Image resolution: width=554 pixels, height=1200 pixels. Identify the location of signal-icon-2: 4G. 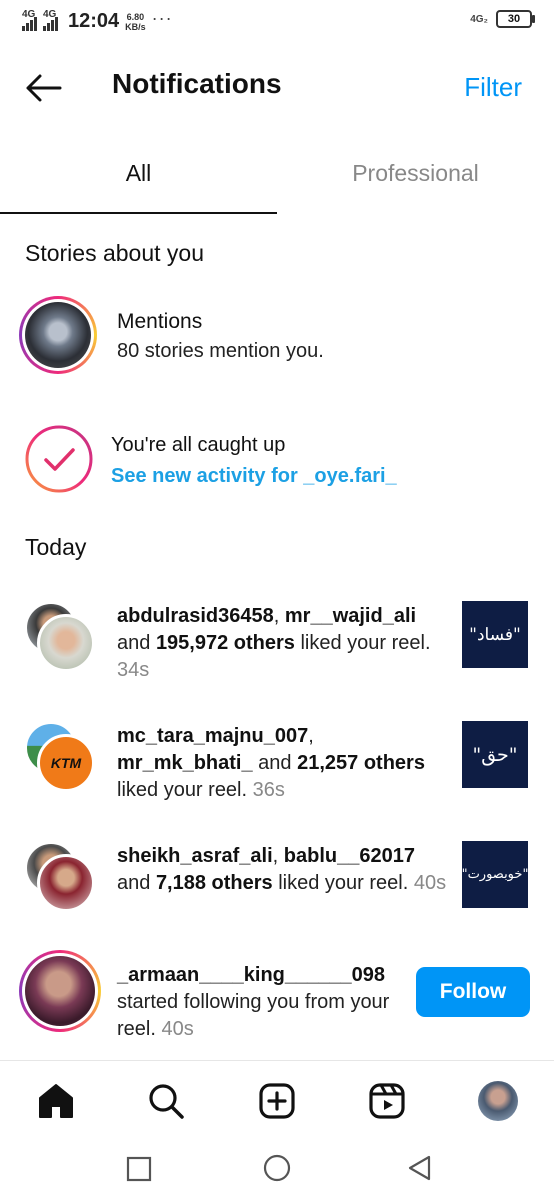
(50, 20).